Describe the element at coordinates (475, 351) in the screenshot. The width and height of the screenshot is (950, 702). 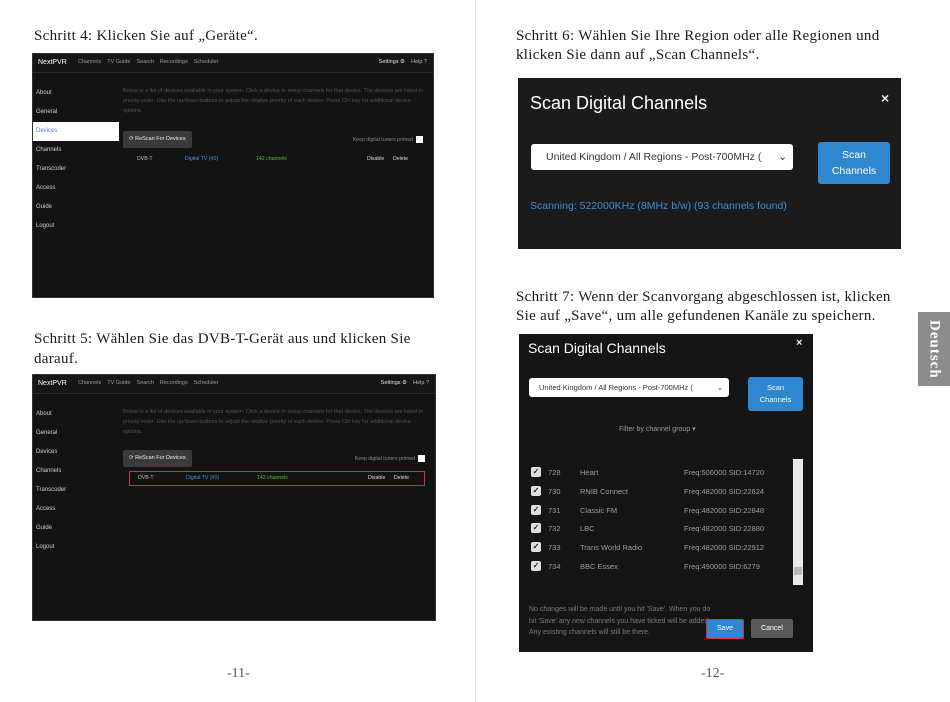
I see `page-divider` at that location.